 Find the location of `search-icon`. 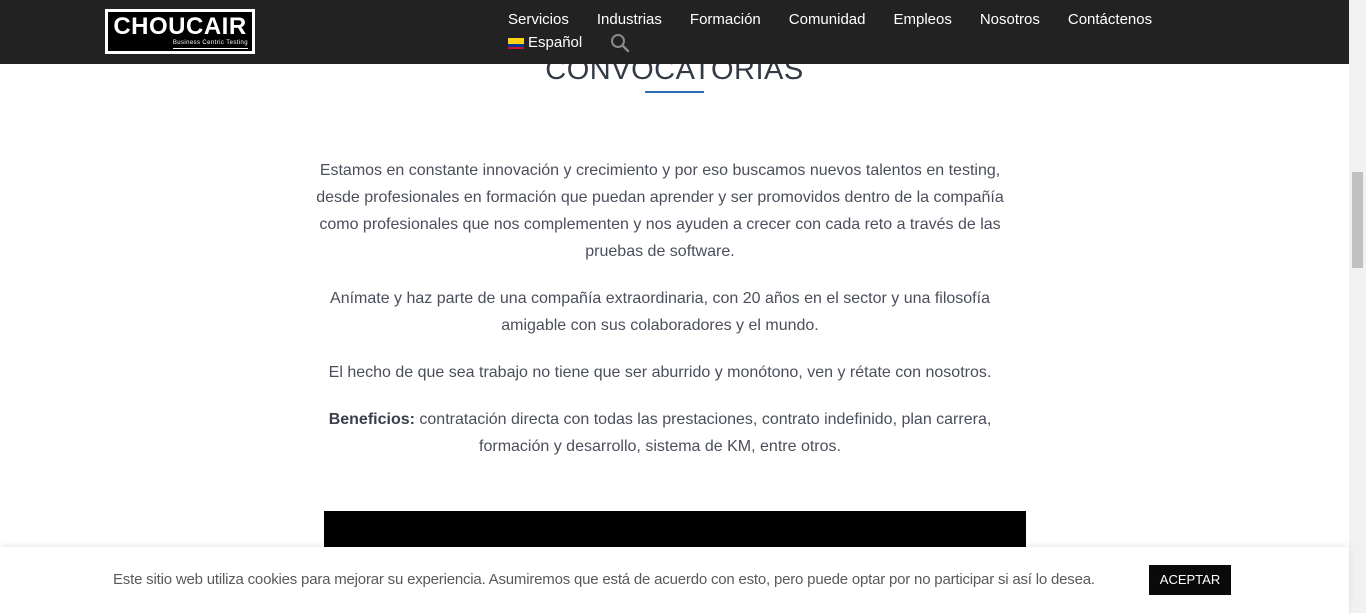

search-icon is located at coordinates (620, 43).